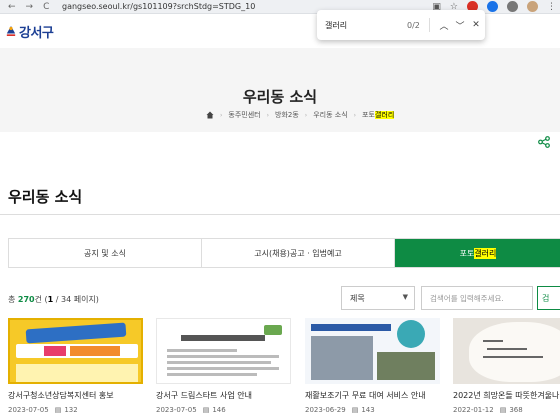  I want to click on view-count: ▤ 146, so click(214, 410).